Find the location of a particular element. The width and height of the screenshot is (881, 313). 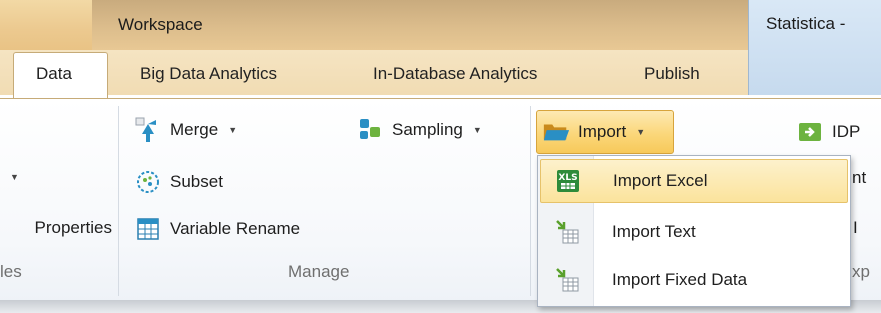

idp-icon is located at coordinates (810, 132).